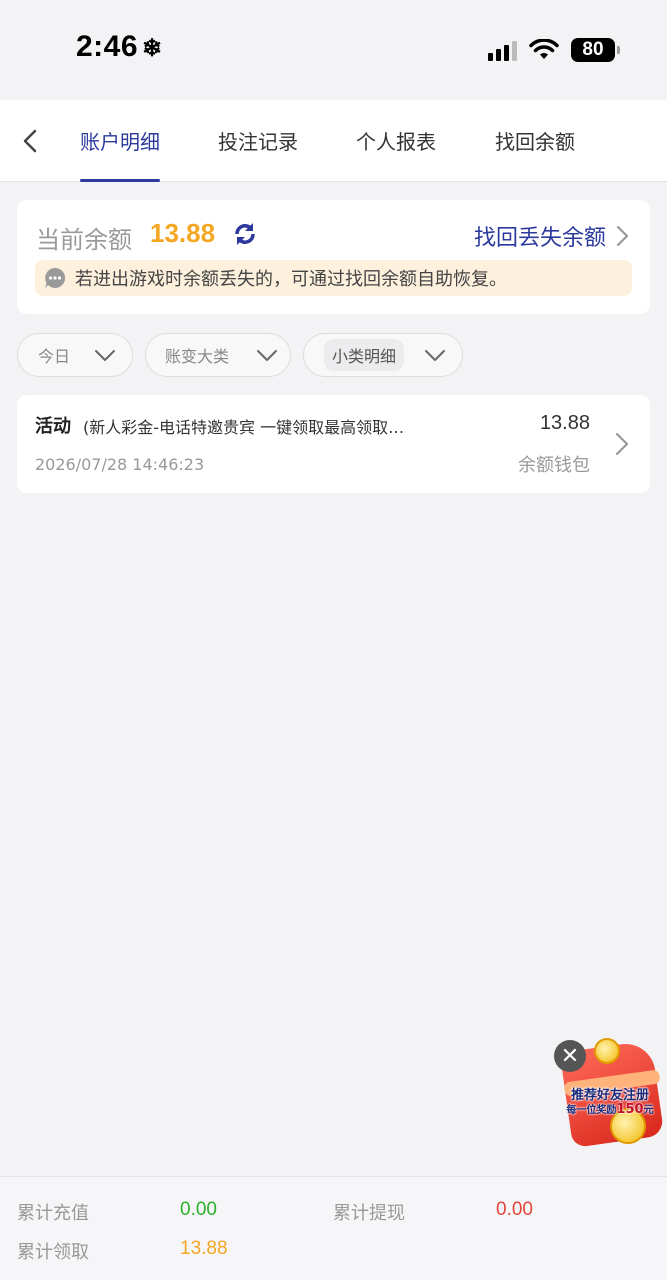 The image size is (667, 1280). I want to click on total-deposit-label: 累计充值, so click(53, 1213).